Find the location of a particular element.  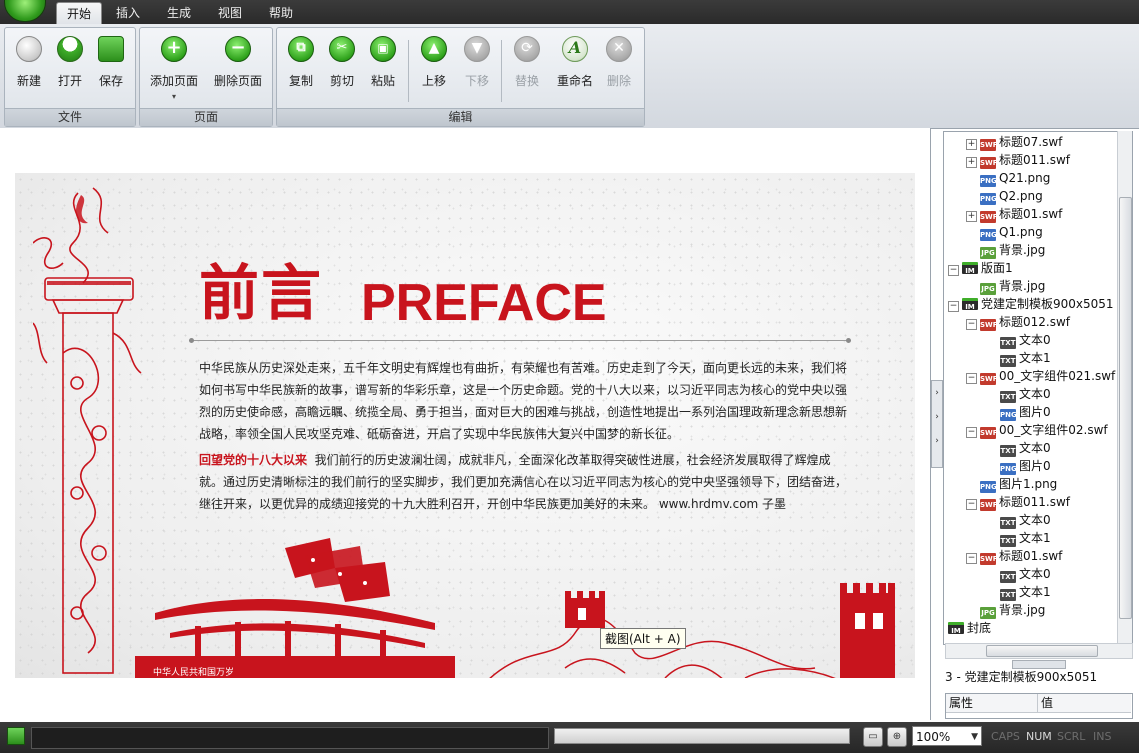

tree-item: + SWF标题07.swf is located at coordinates (1014, 142).